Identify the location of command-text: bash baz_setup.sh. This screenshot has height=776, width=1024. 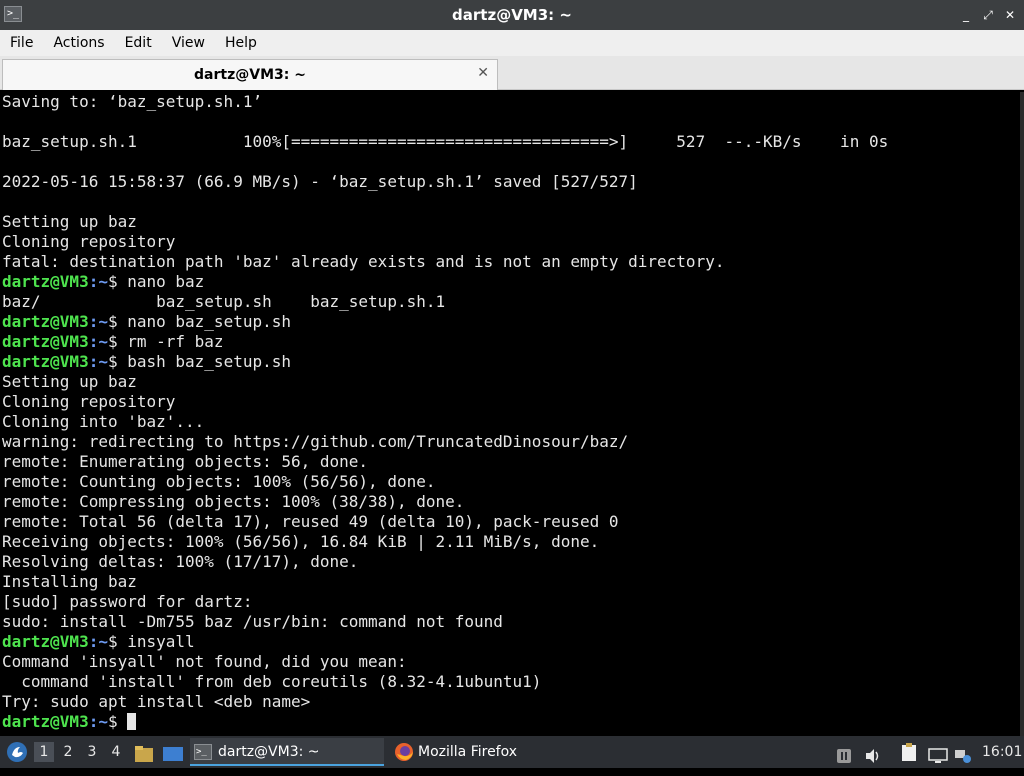
(209, 361).